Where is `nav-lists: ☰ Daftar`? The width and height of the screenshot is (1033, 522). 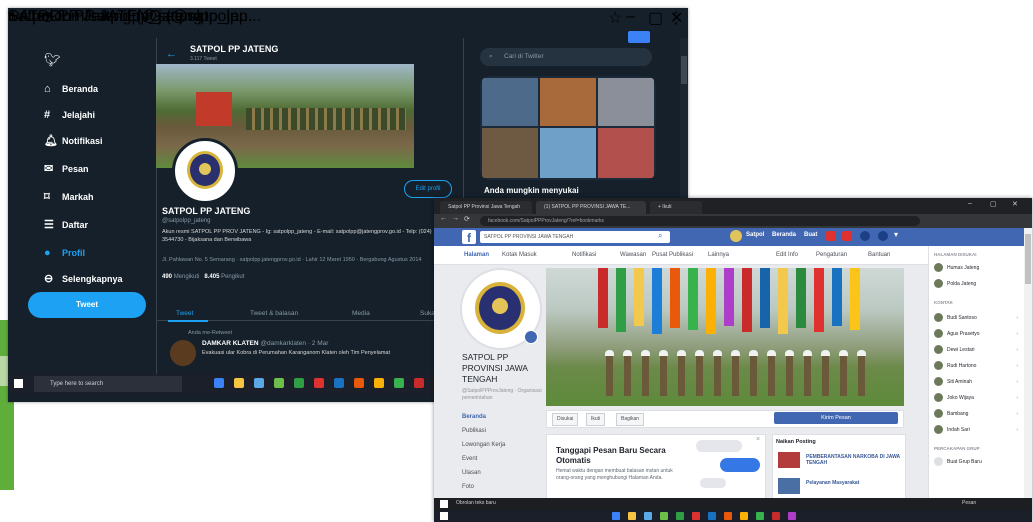 nav-lists: ☰ Daftar is located at coordinates (104, 225).